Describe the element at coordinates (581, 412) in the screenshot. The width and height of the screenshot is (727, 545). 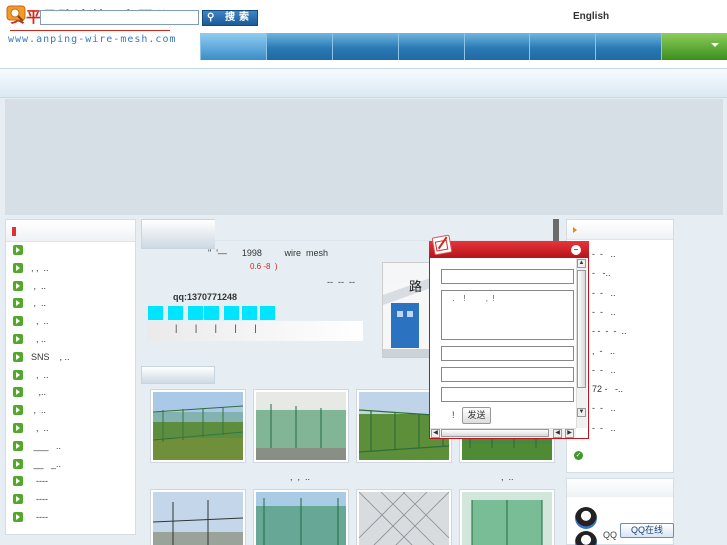
I see `scroll-down-arrow-icon: ▼` at that location.